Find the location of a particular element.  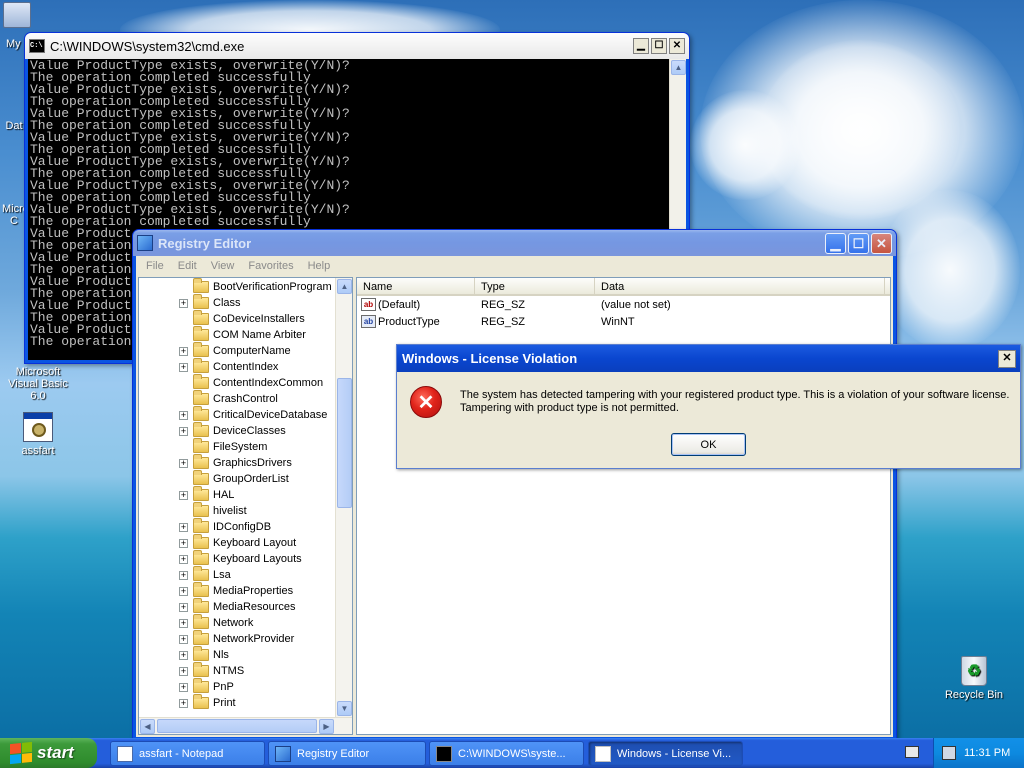

value-row: ab (Default) REG_SZ (value not set) is located at coordinates (623, 304).